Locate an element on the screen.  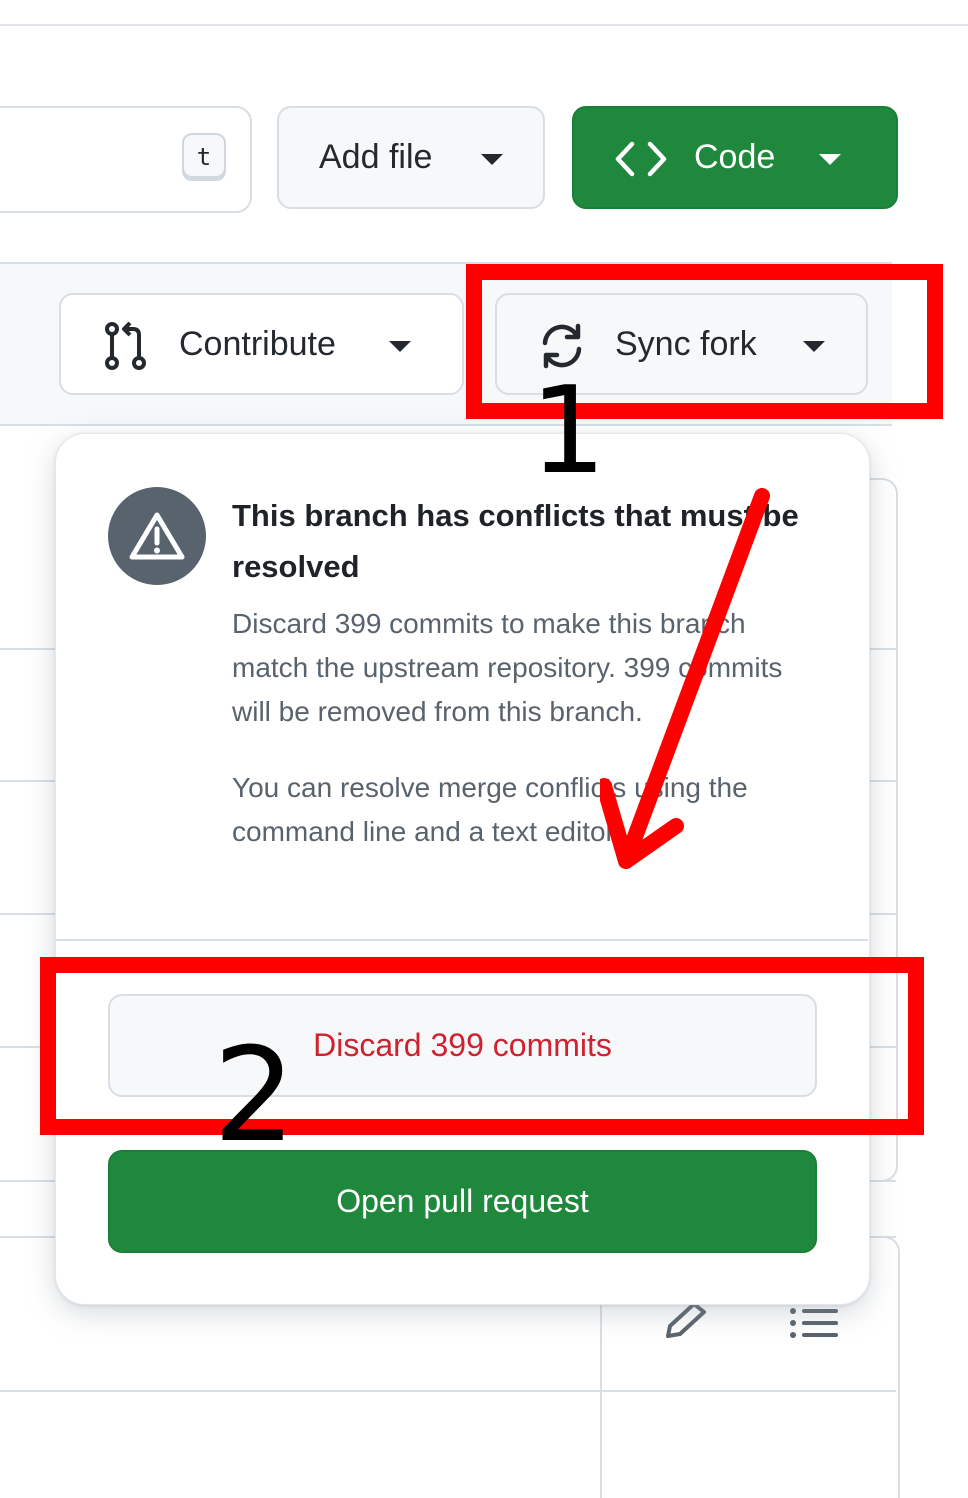
list-unordered-icon is located at coordinates (814, 1323).